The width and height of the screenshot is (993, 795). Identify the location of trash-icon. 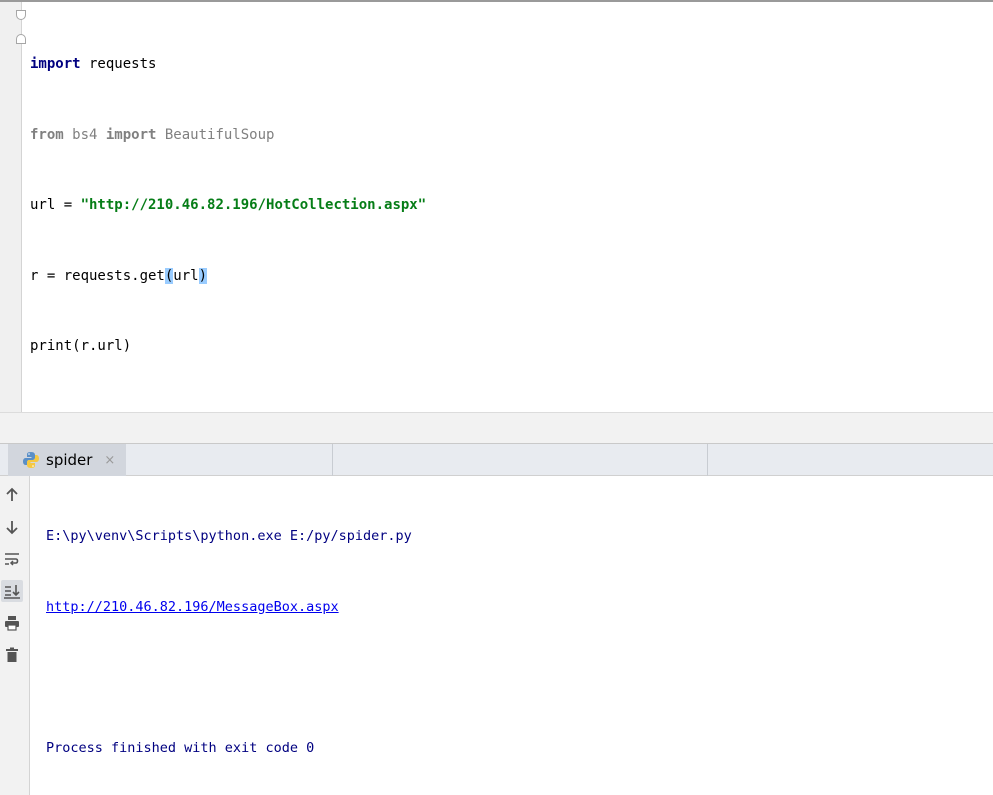
(12, 654).